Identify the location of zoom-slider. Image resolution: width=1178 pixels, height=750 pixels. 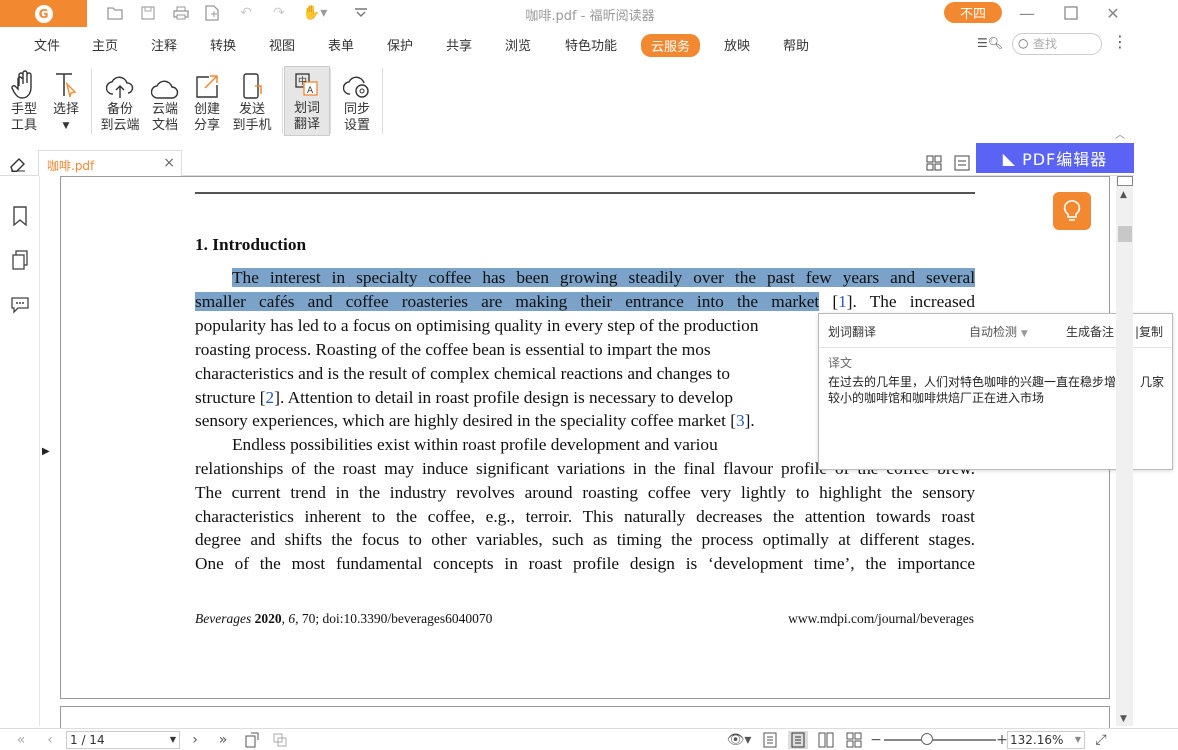
(940, 740).